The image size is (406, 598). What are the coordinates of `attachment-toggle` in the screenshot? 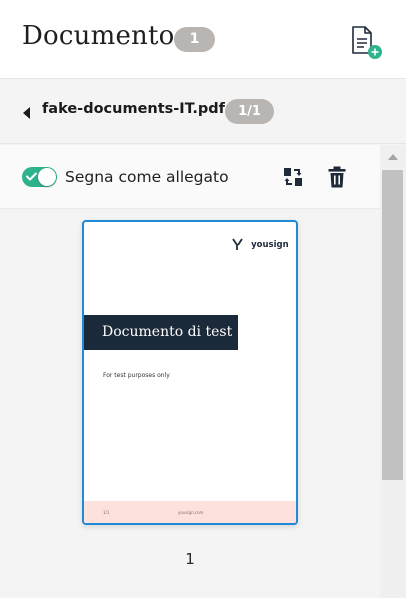 It's located at (39, 177).